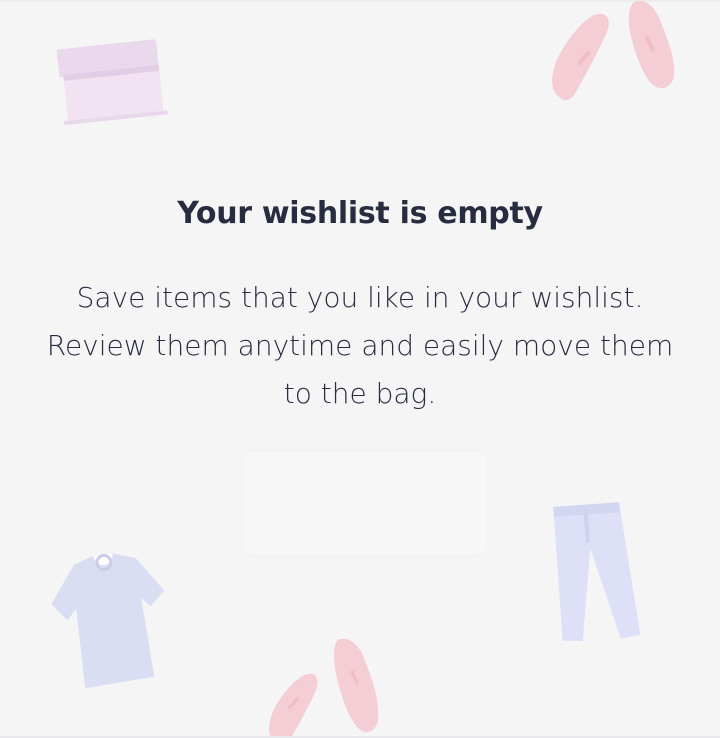  What do you see at coordinates (327, 687) in the screenshot?
I see `sneakers-icon` at bounding box center [327, 687].